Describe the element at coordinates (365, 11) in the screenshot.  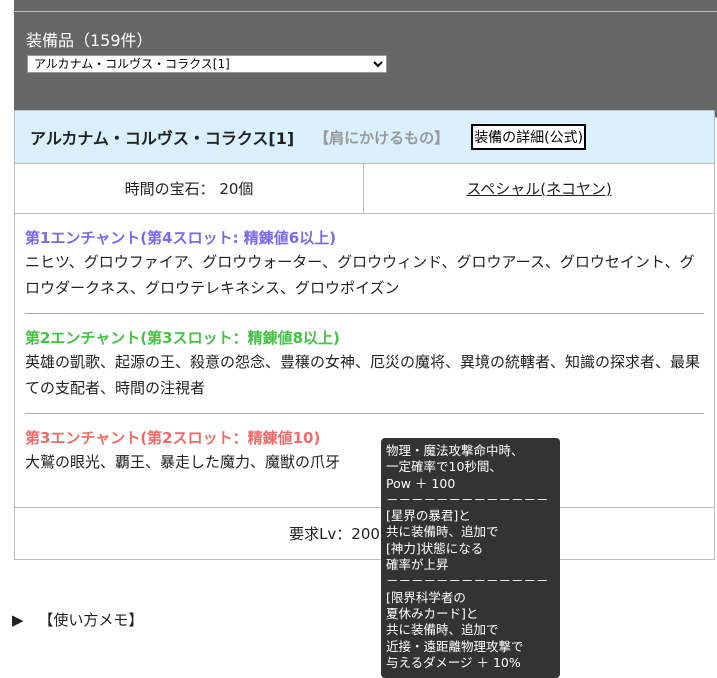
I see `divider` at that location.